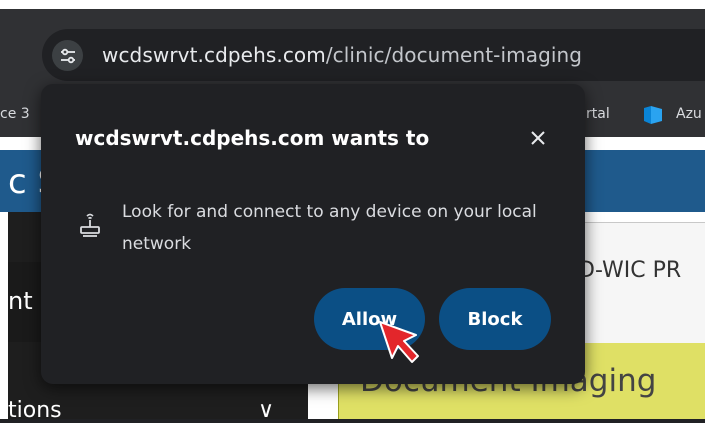 The height and width of the screenshot is (423, 705). Describe the element at coordinates (352, 4) in the screenshot. I see `screen-top-edge` at that location.